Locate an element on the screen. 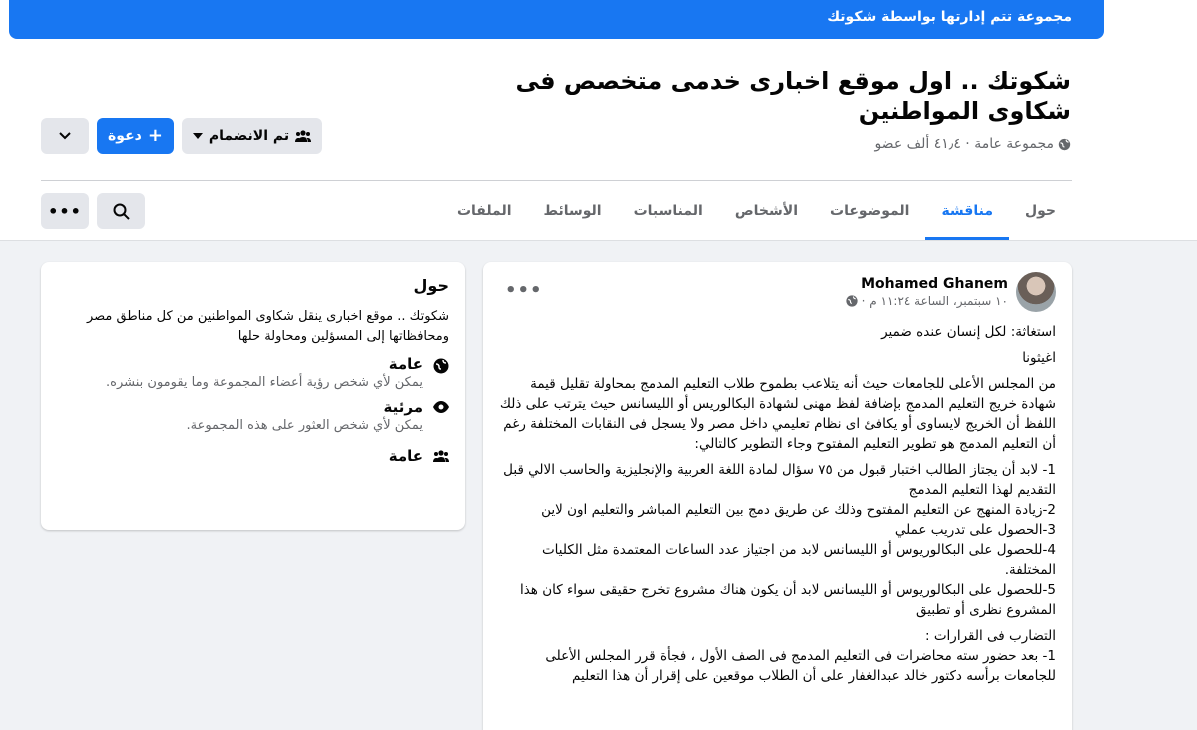 The image size is (1197, 730). tab-discussion: مناقشة is located at coordinates (967, 214).